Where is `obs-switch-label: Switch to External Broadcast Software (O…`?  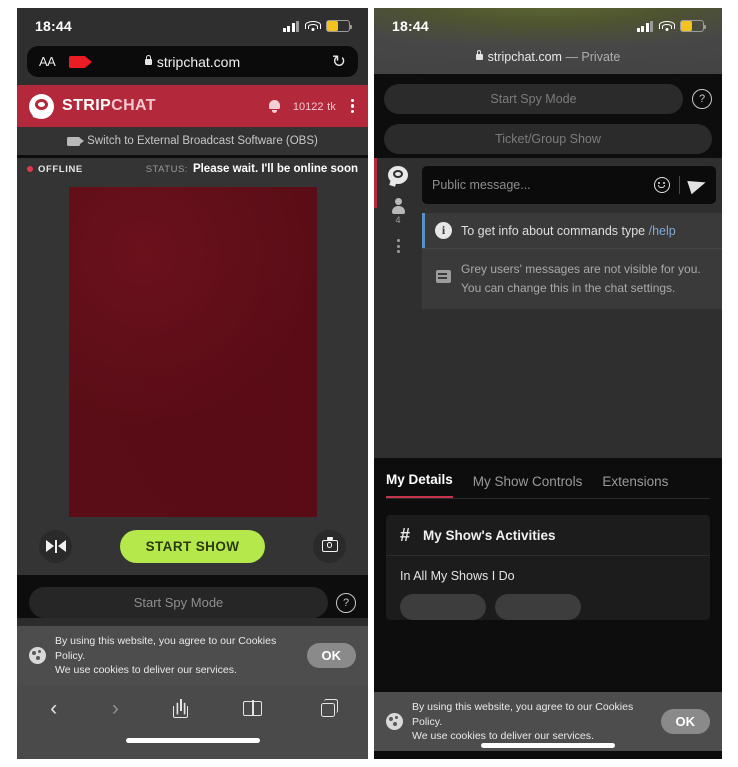
obs-switch-label: Switch to External Broadcast Software (O… is located at coordinates (202, 141).